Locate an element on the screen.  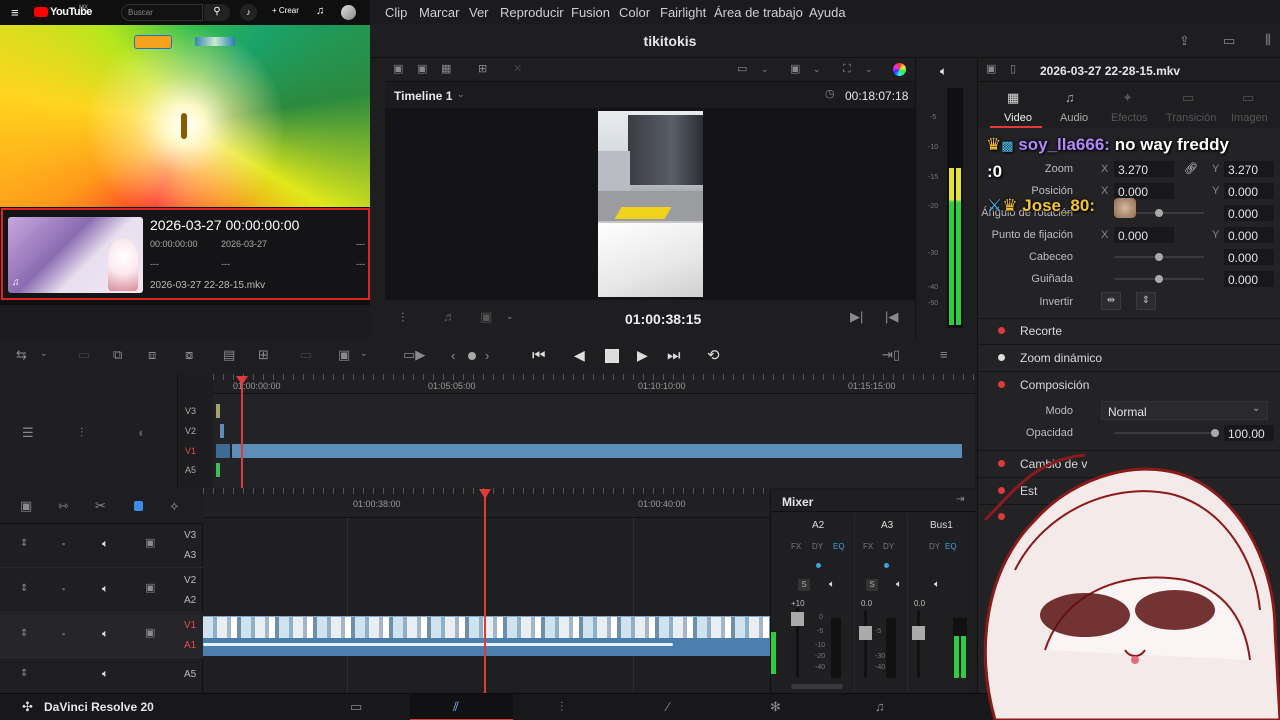
menu-ver: Ver is located at coordinates (479, 12).